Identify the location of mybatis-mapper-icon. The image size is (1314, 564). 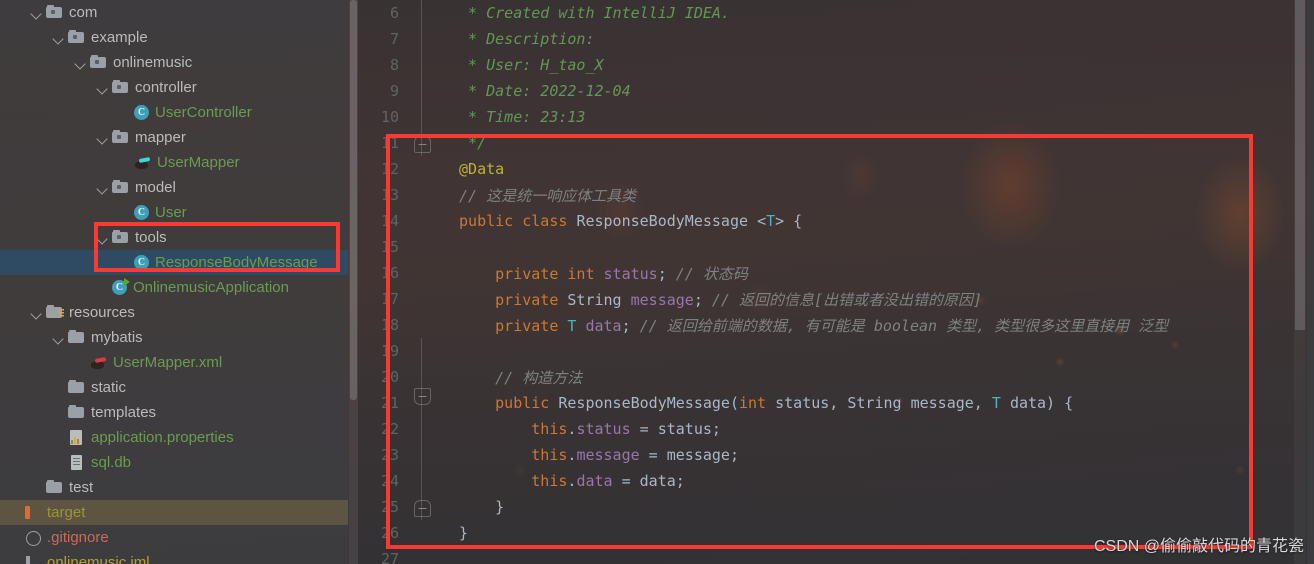
(142, 162).